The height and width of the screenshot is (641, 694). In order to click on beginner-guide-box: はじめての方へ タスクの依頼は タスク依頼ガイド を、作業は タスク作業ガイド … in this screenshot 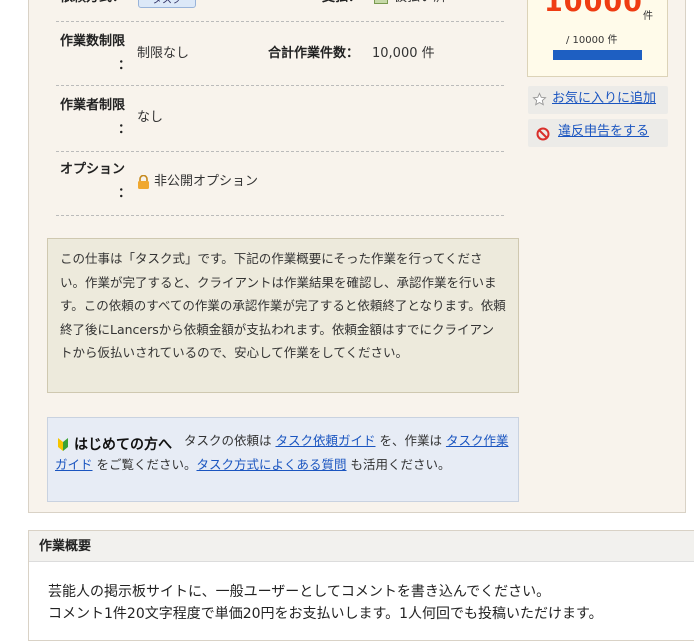, I will do `click(283, 459)`.